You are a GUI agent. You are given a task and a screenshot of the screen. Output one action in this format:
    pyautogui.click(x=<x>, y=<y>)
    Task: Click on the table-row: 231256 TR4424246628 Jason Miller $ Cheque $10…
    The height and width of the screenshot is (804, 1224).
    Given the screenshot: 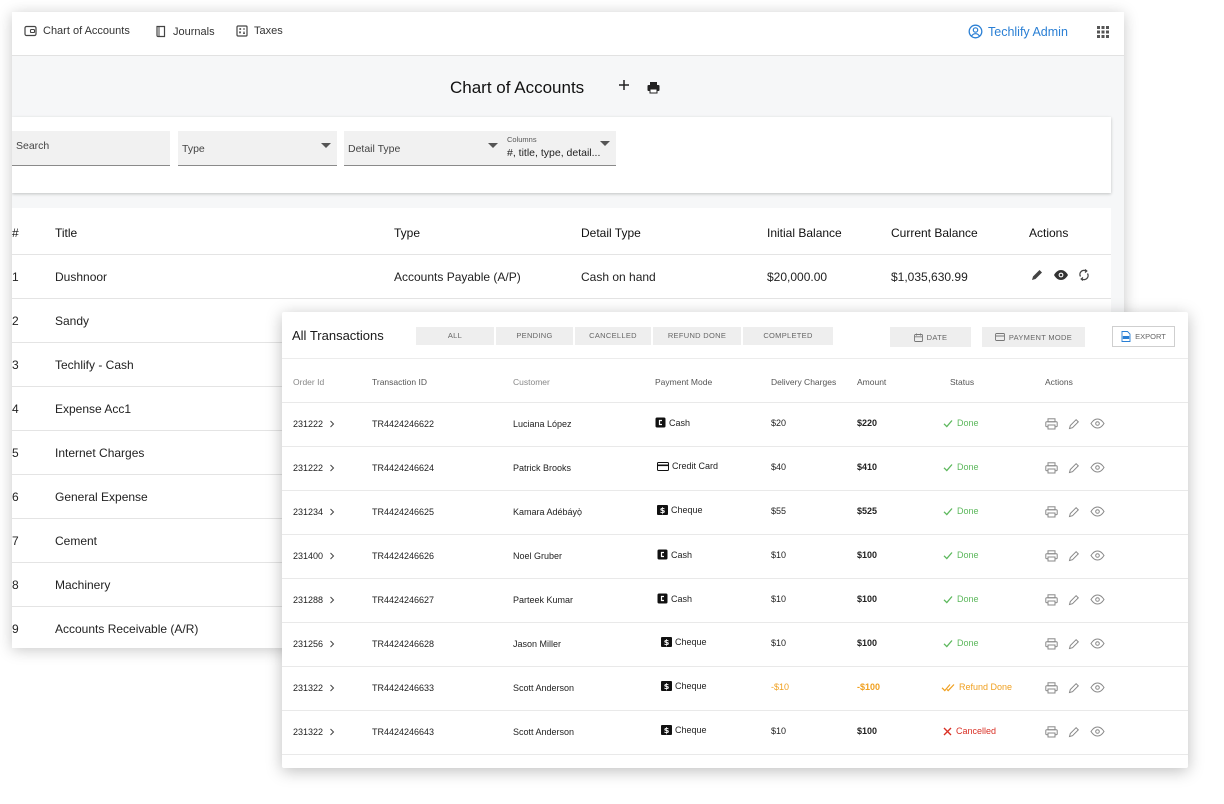 What is the action you would take?
    pyautogui.click(x=735, y=645)
    